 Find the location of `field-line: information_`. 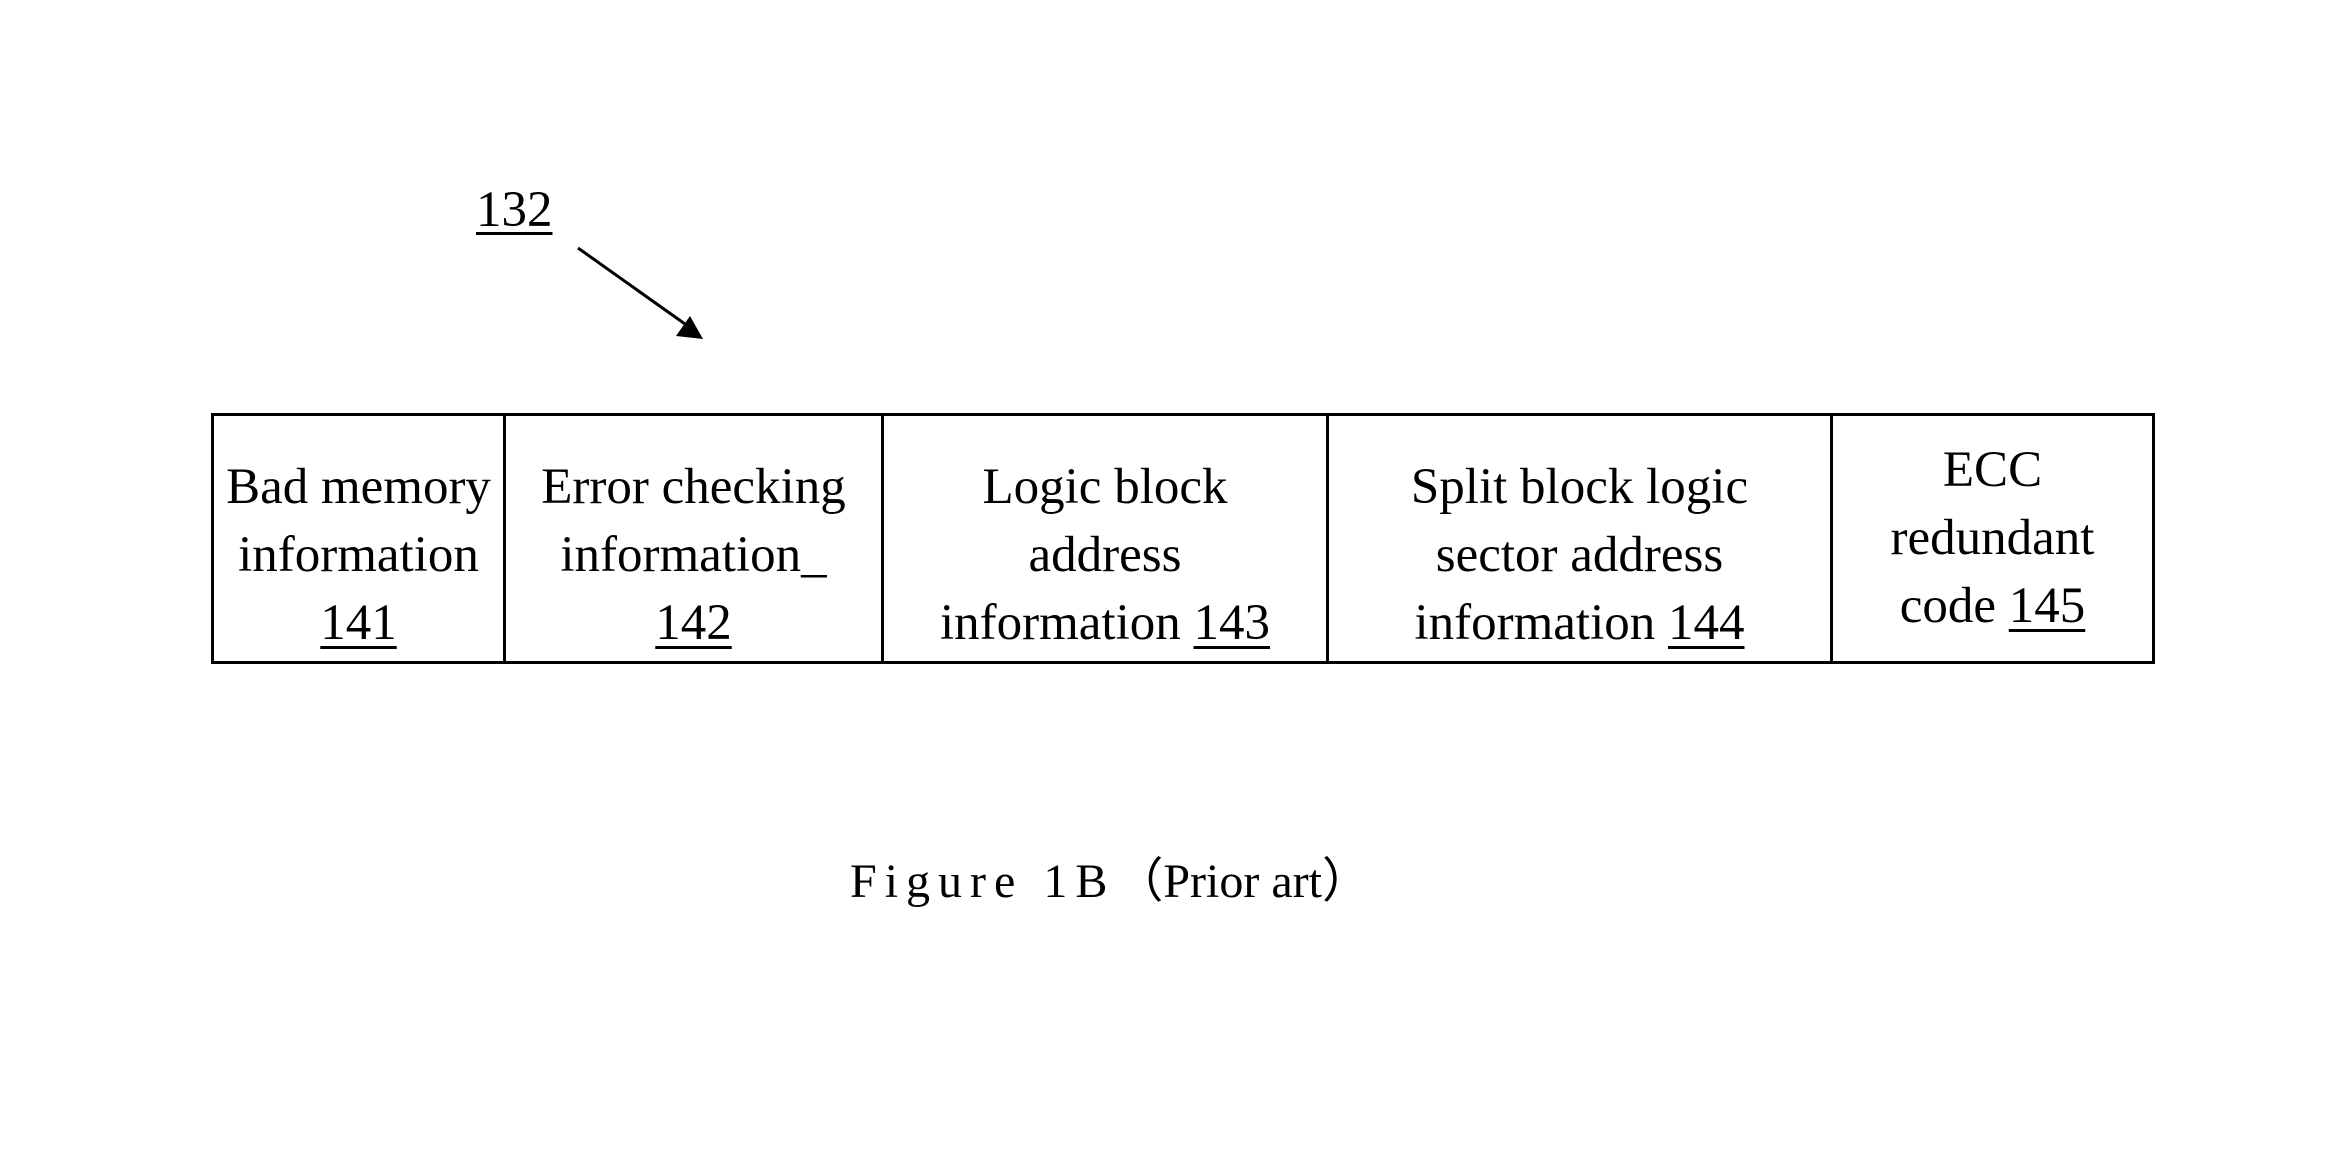

field-line: information_ is located at coordinates (693, 555).